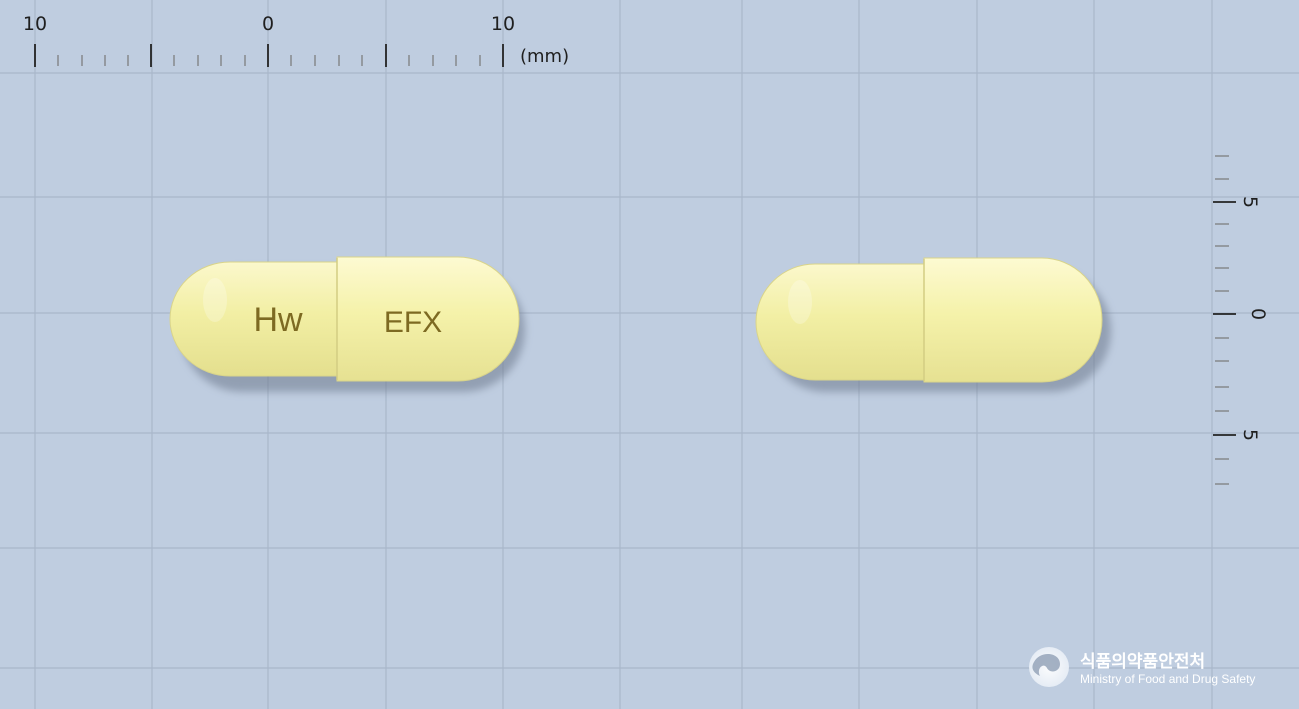 Image resolution: width=1299 pixels, height=709 pixels. What do you see at coordinates (1241, 320) in the screenshot?
I see `right-ruler: 5 0 5` at bounding box center [1241, 320].